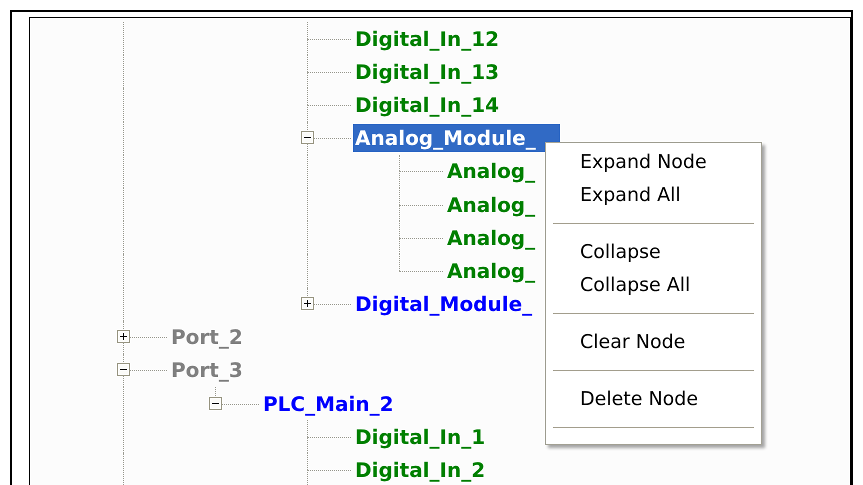 This screenshot has height=485, width=863. I want to click on menu-item: Delete Node, so click(653, 399).